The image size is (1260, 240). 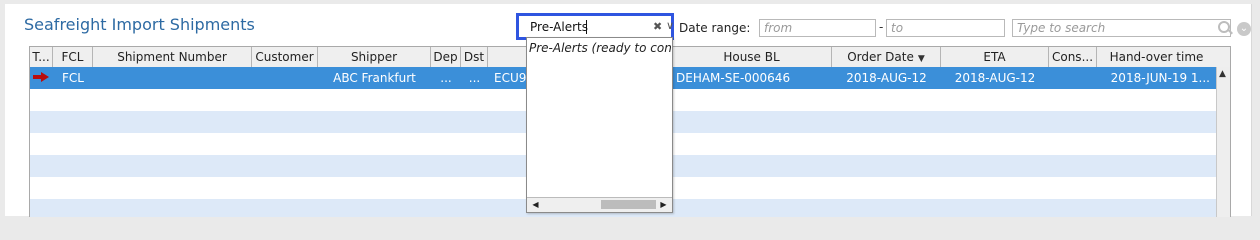 I want to click on cell-house-bl: DEHAM-SE-000646, so click(x=733, y=78).